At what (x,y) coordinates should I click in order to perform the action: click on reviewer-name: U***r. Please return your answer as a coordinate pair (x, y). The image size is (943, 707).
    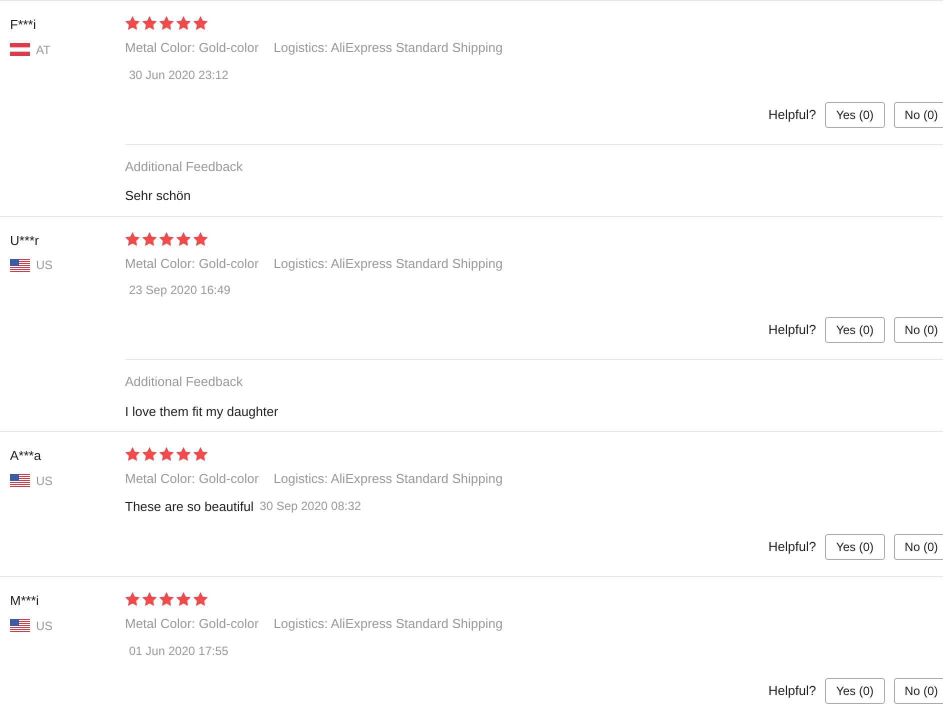
    Looking at the image, I should click on (25, 241).